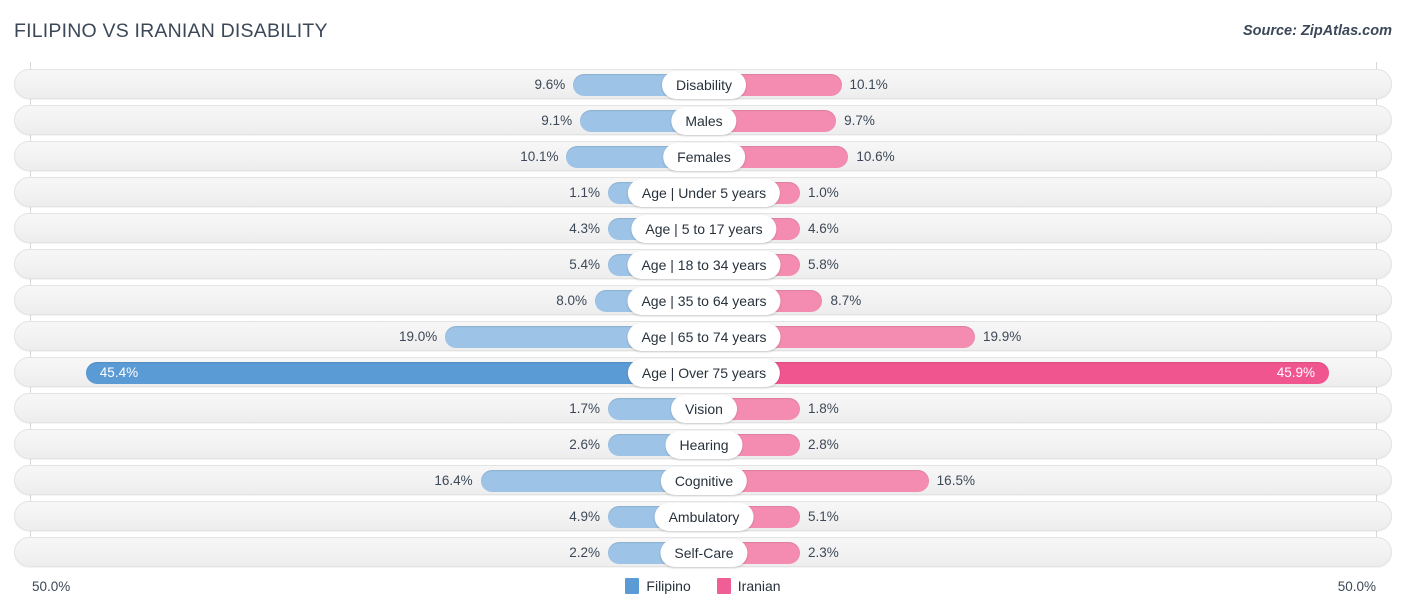  Describe the element at coordinates (584, 552) in the screenshot. I see `value-label-filipino: 2.2%` at that location.